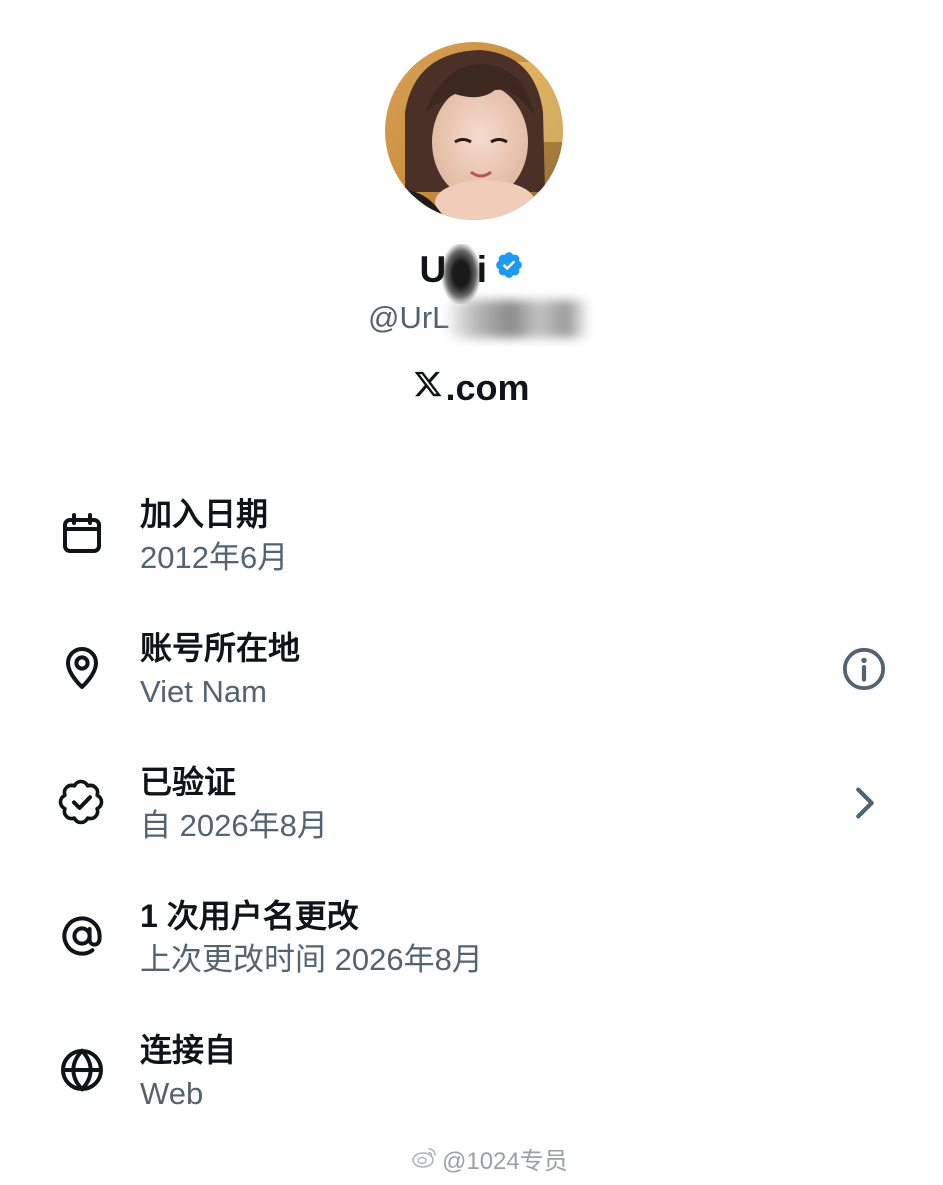 The image size is (943, 1185). I want to click on info-icon, so click(864, 669).